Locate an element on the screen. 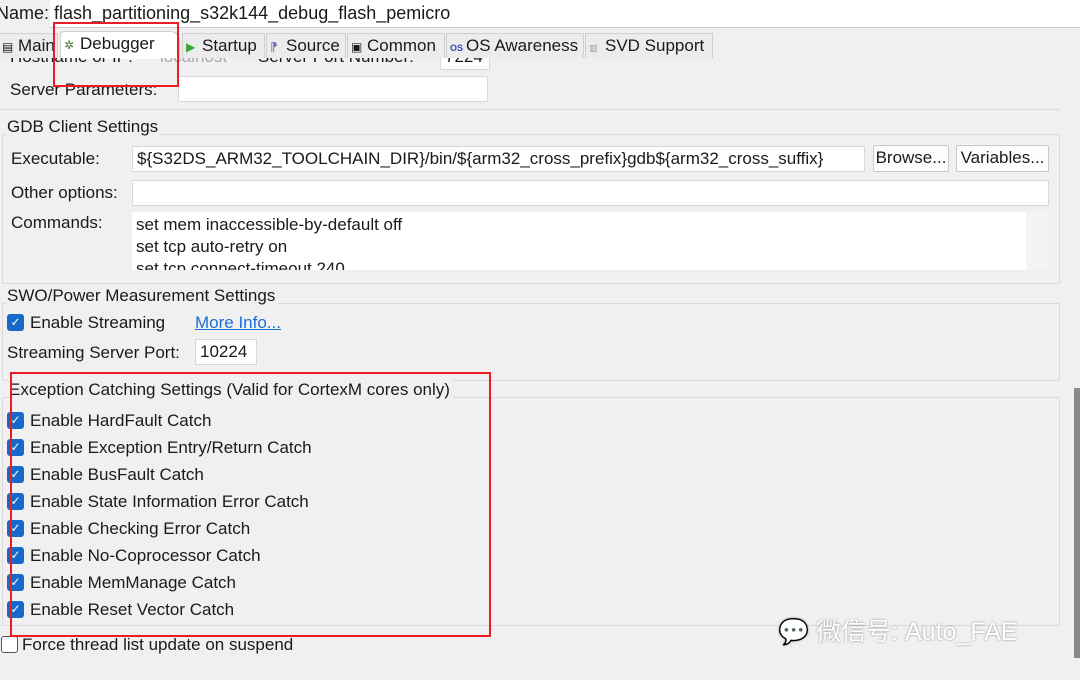 The width and height of the screenshot is (1080, 680). streaming-port-label: Streaming Server Port: is located at coordinates (93, 352).